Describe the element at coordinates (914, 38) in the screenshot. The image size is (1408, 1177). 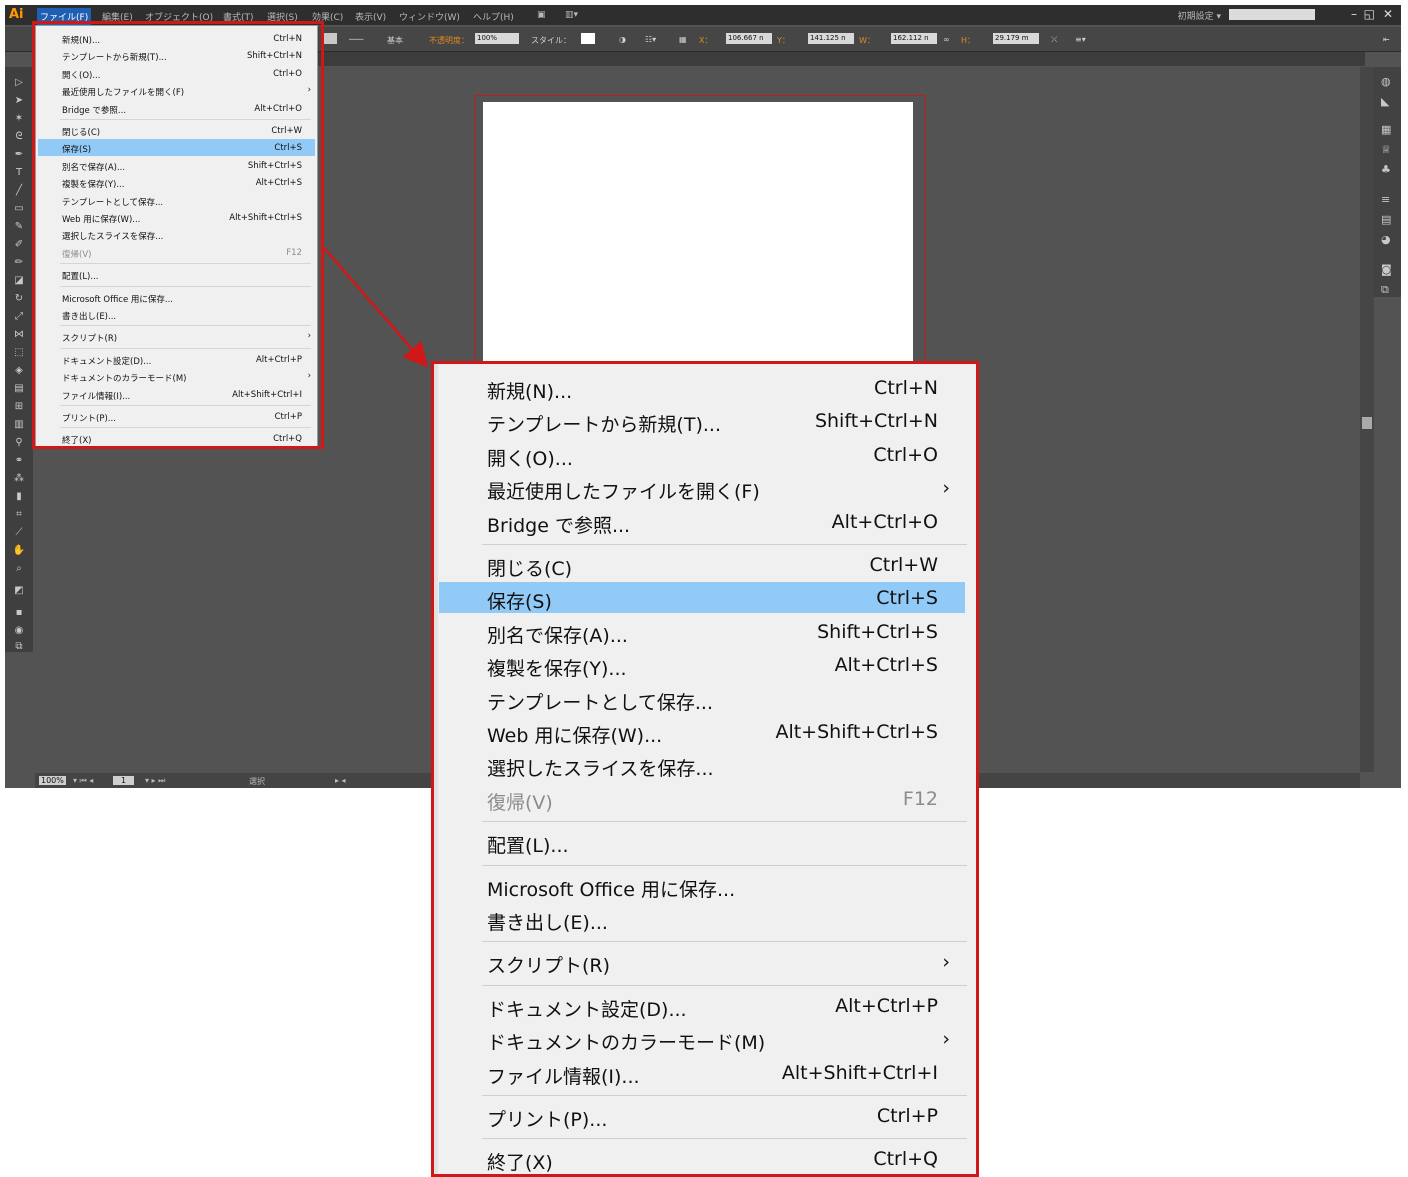
I see `w-field: 162.112 n` at that location.